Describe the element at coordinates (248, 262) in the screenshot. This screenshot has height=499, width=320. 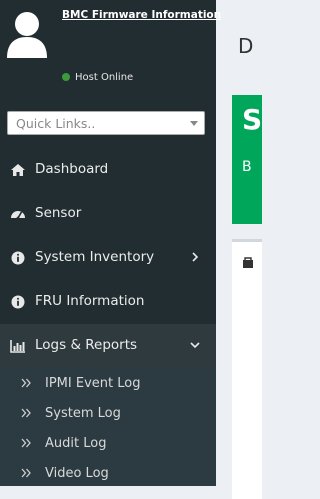
I see `panel-header-icon` at that location.